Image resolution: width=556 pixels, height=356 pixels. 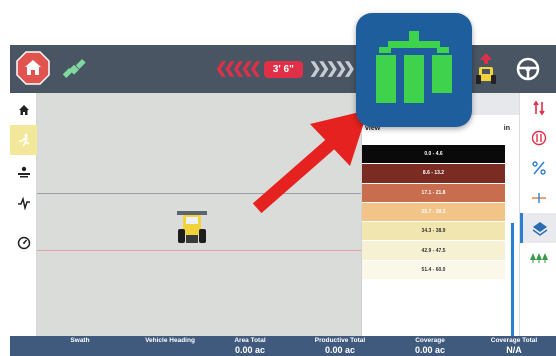 What do you see at coordinates (430, 340) in the screenshot?
I see `status-label: Coverage` at bounding box center [430, 340].